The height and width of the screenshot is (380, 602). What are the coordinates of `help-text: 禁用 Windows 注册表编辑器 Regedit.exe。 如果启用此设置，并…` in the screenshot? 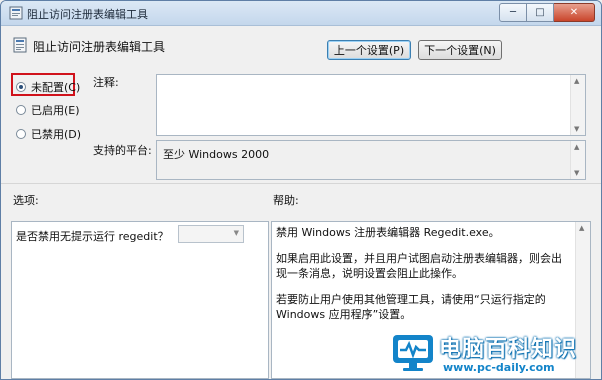 It's located at (421, 279).